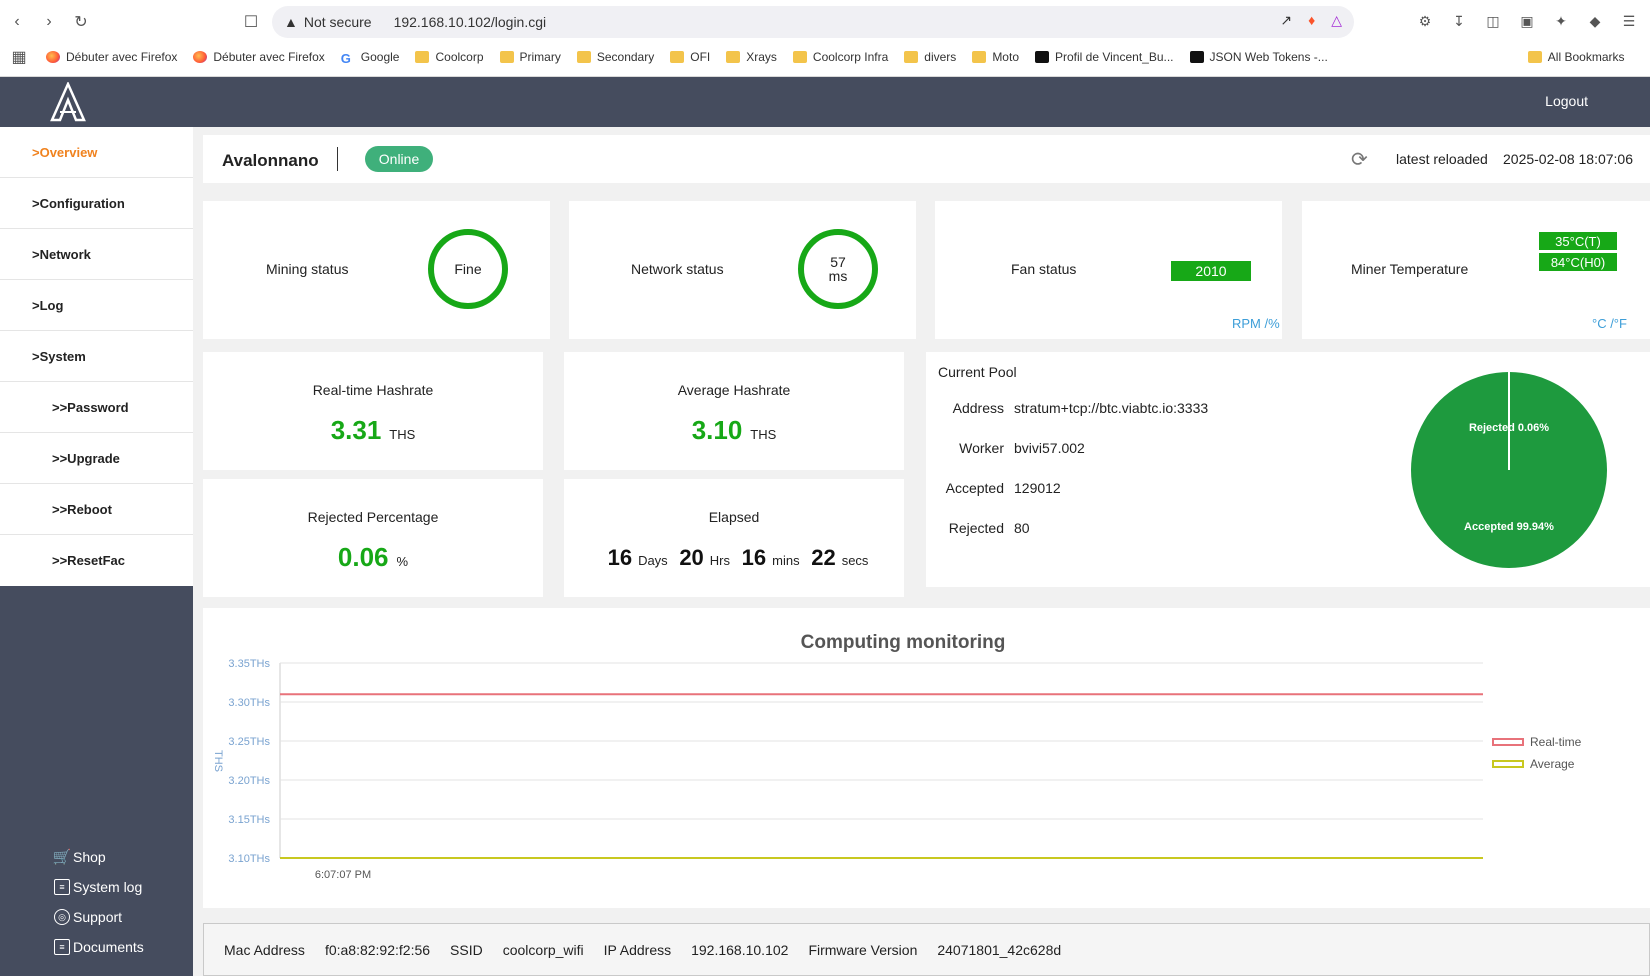  What do you see at coordinates (999, 949) in the screenshot?
I see `firmware-value: 24071801_42c628d` at bounding box center [999, 949].